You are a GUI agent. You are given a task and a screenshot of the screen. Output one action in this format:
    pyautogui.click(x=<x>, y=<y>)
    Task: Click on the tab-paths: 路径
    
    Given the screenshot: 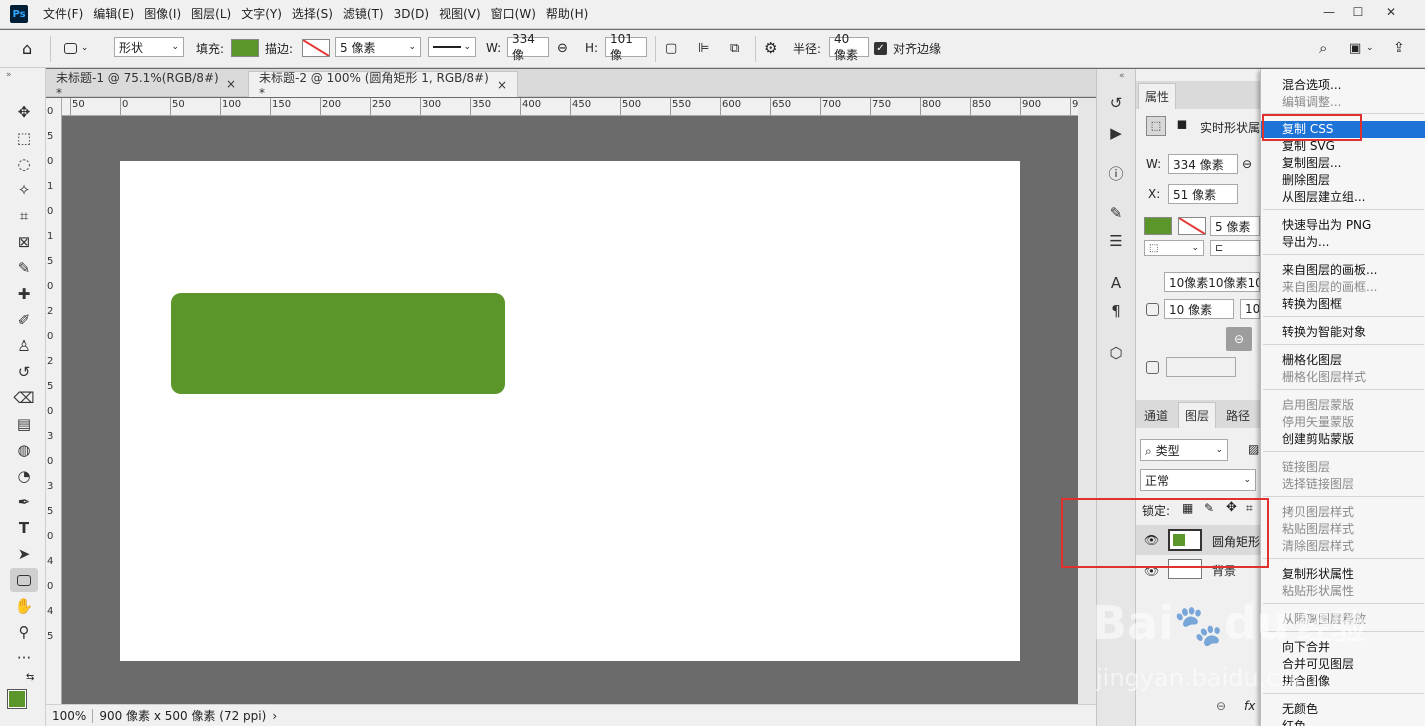 What is the action you would take?
    pyautogui.click(x=1238, y=415)
    